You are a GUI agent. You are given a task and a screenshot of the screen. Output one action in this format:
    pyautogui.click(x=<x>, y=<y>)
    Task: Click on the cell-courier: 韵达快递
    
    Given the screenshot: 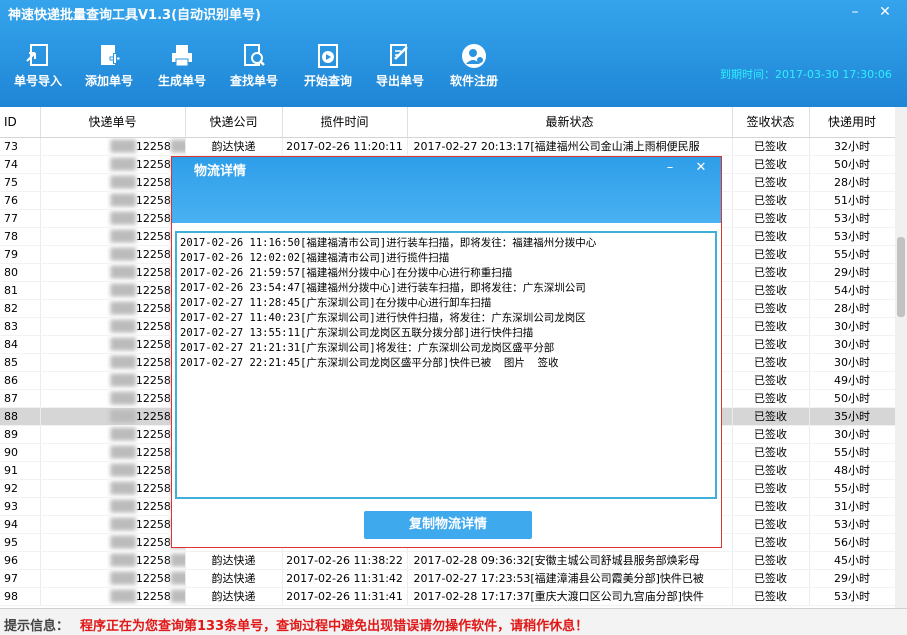 What is the action you would take?
    pyautogui.click(x=234, y=596)
    